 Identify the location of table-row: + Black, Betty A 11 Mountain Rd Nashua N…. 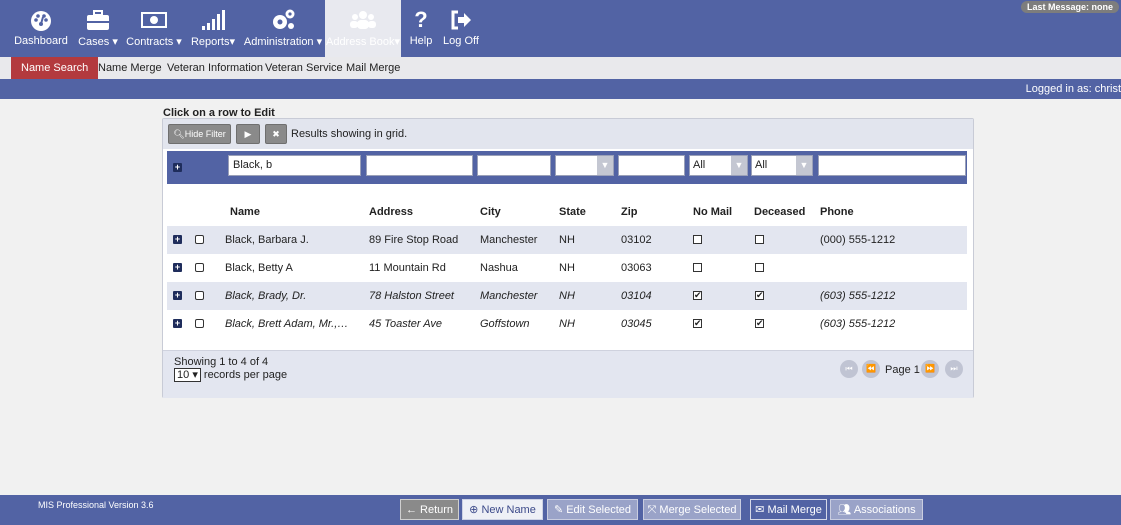
(567, 268).